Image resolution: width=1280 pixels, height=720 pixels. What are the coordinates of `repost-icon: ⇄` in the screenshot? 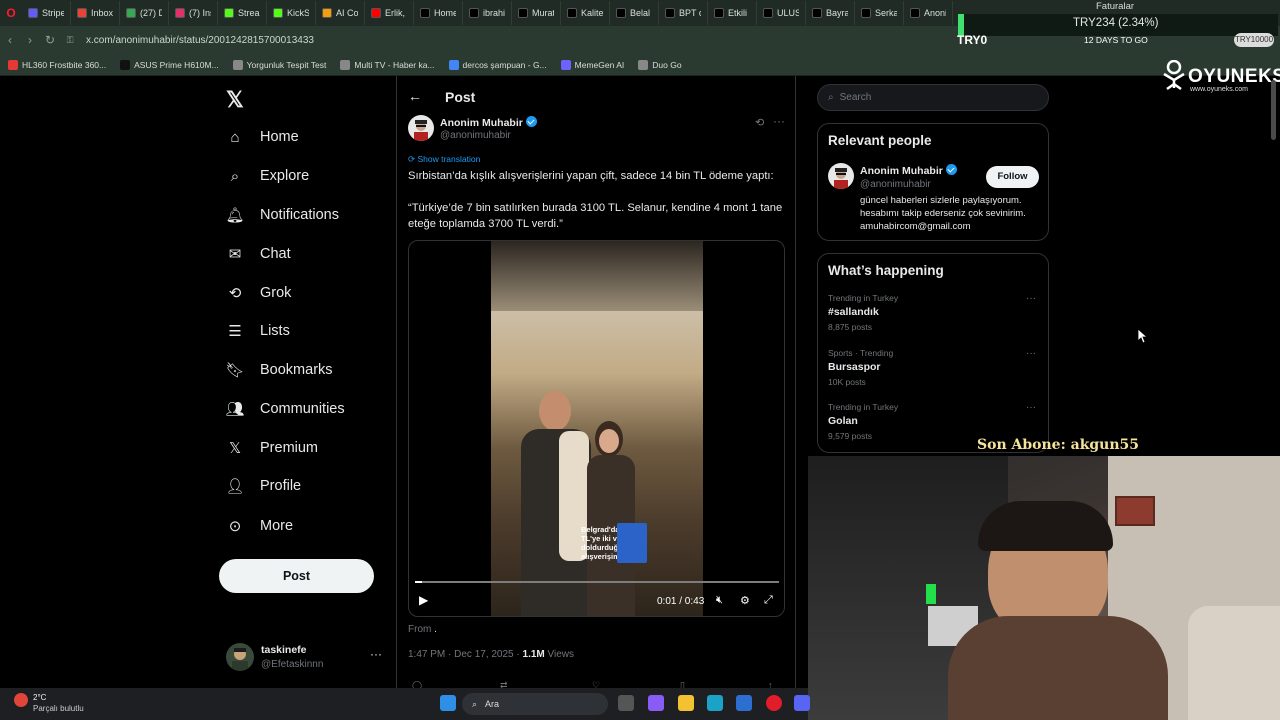 It's located at (504, 684).